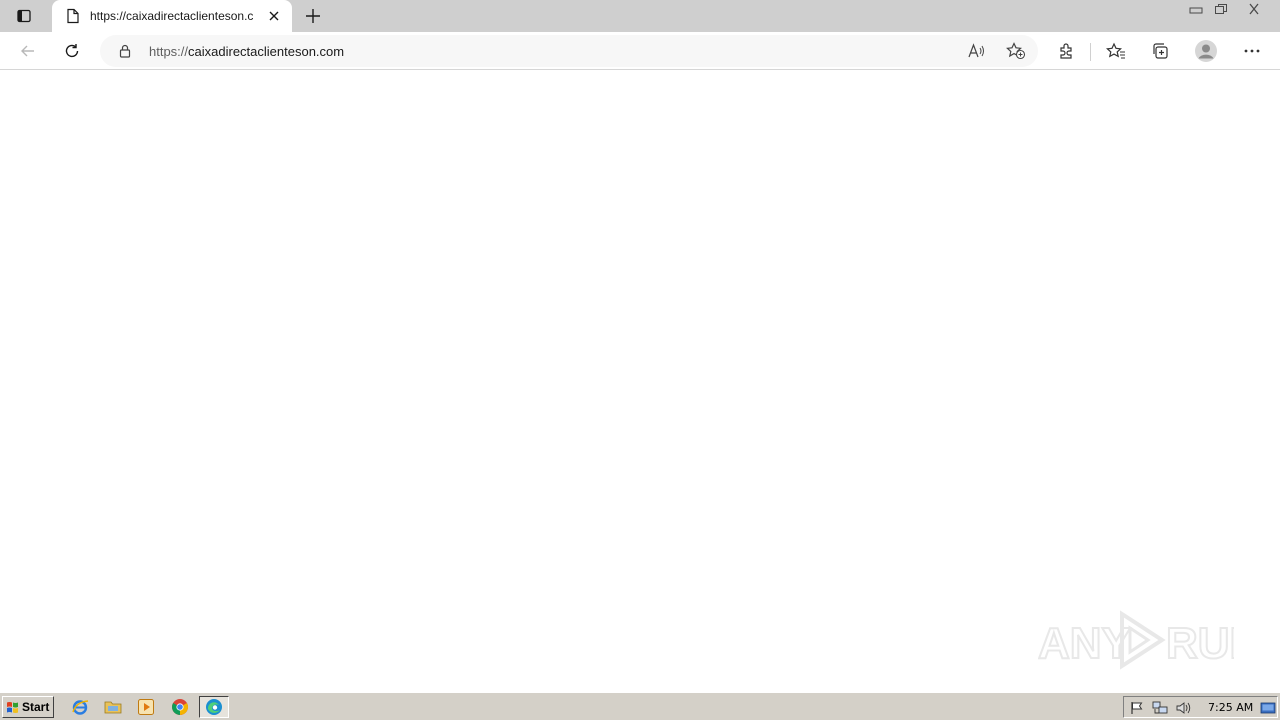 Image resolution: width=1280 pixels, height=720 pixels. What do you see at coordinates (640, 706) in the screenshot?
I see `taskbar: Start 7:25 AM` at bounding box center [640, 706].